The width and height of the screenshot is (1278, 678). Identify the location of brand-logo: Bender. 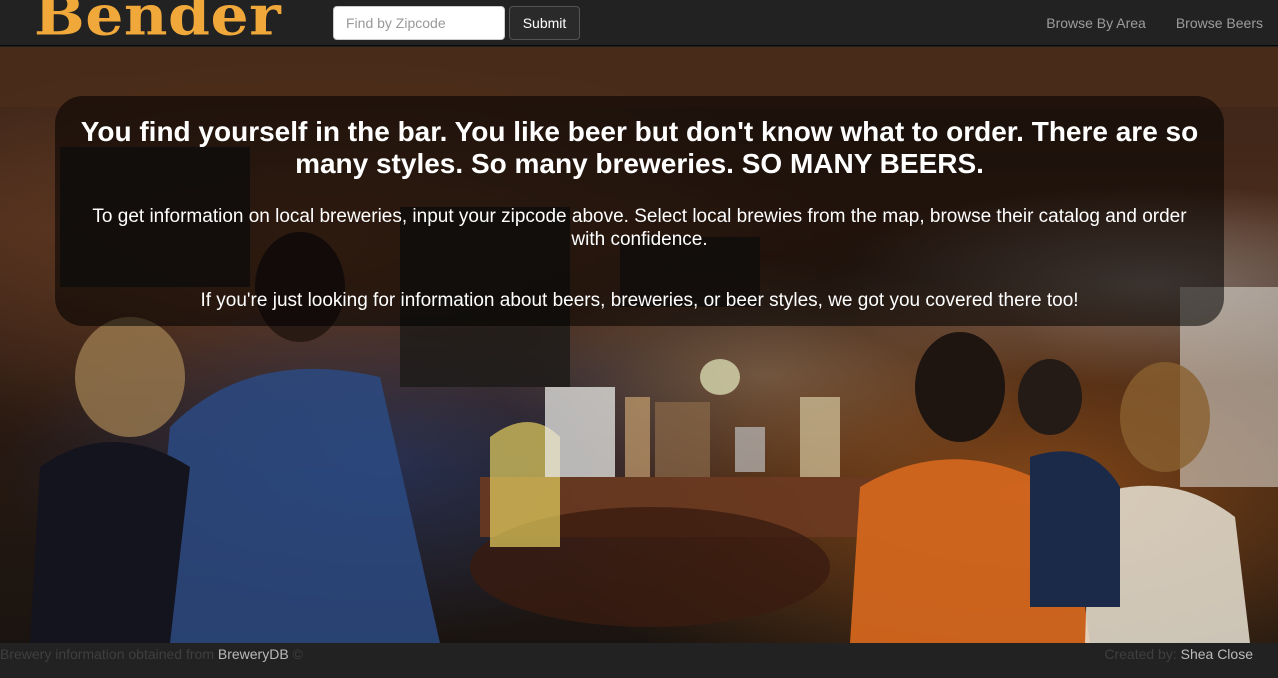
(157, 22).